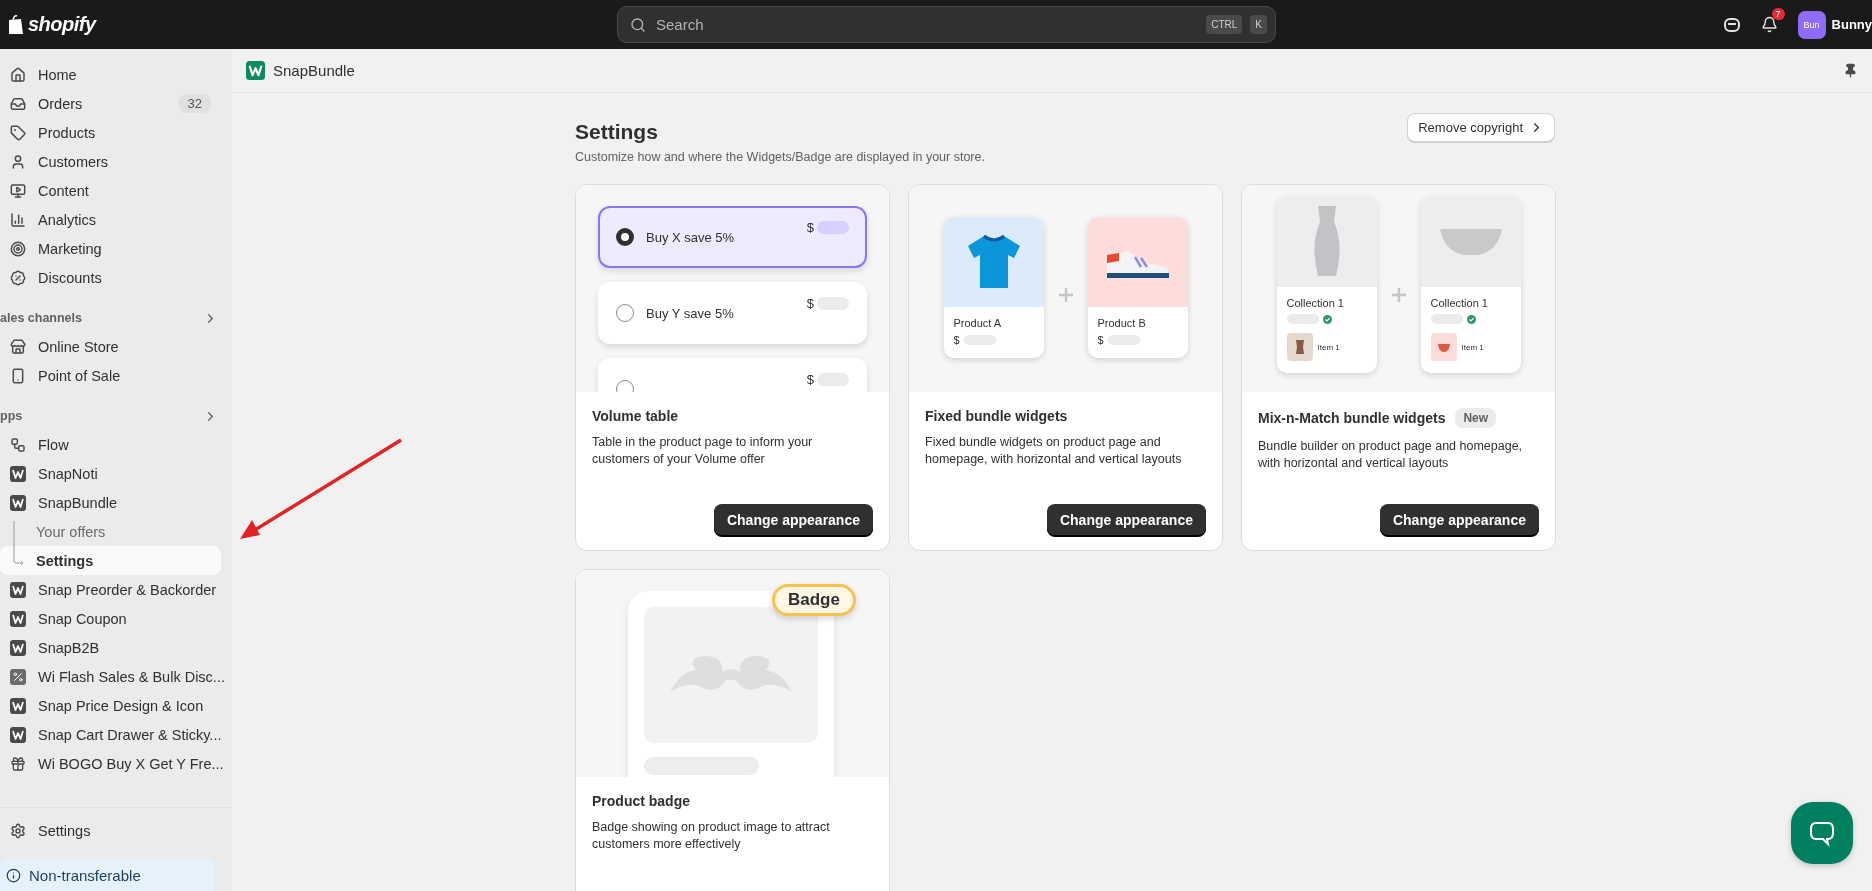 Image resolution: width=1872 pixels, height=891 pixels. What do you see at coordinates (1054, 451) in the screenshot?
I see `card-description: Fixed bundle widgets on product page and homepage, with horizontal and vertical layouts` at bounding box center [1054, 451].